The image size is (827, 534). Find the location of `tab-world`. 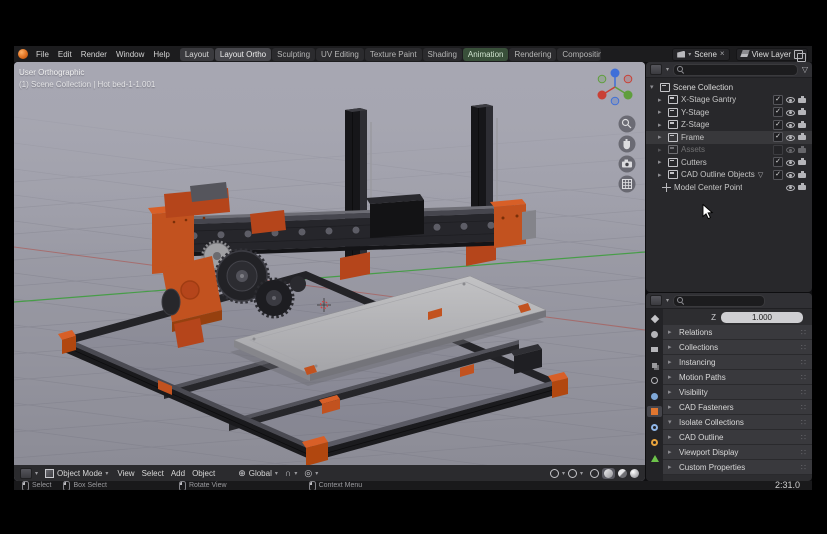

tab-world is located at coordinates (654, 396).